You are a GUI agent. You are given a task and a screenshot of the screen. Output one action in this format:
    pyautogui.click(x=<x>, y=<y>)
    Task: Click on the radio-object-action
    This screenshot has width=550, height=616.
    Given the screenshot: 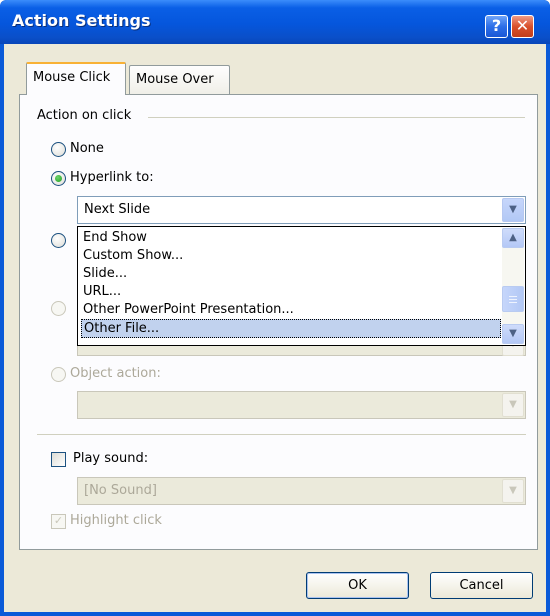 What is the action you would take?
    pyautogui.click(x=58, y=374)
    